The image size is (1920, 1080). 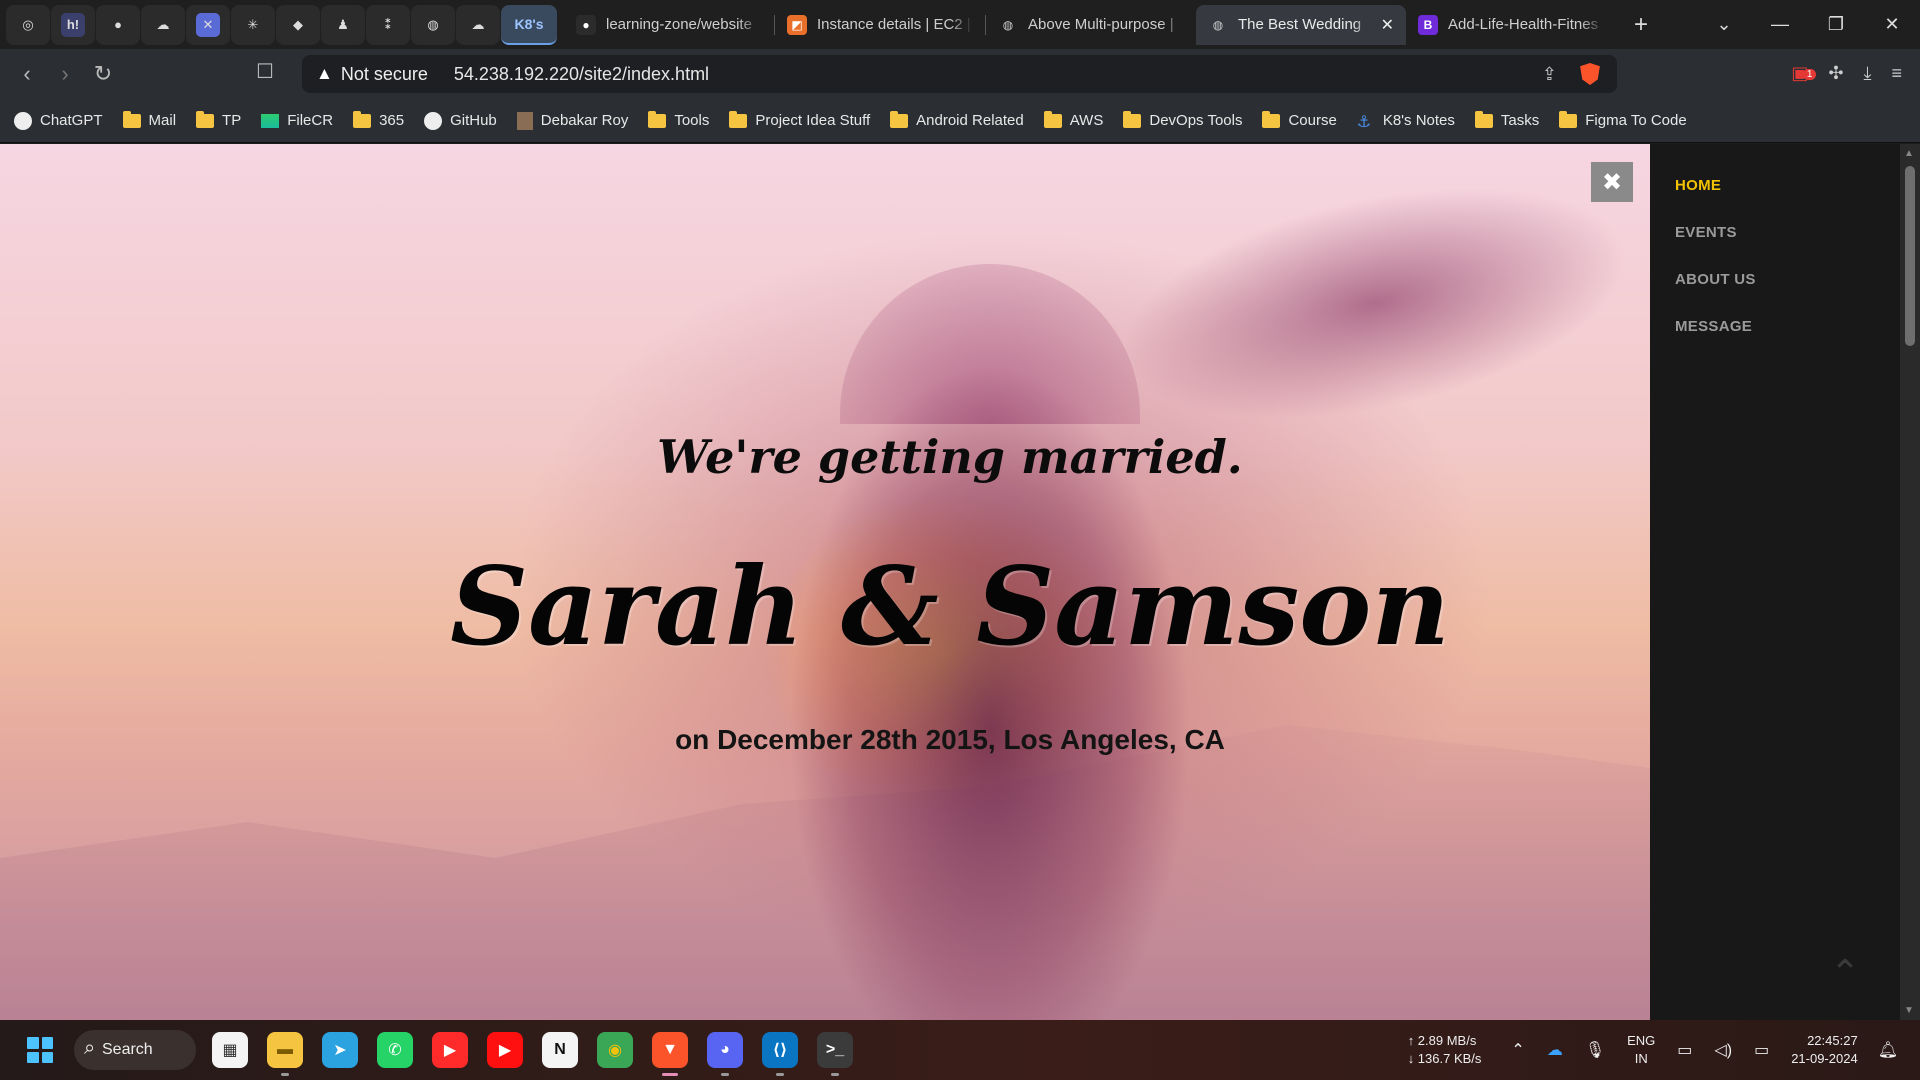 I want to click on menu-item-about-us: ABOUT US, so click(x=1787, y=279).